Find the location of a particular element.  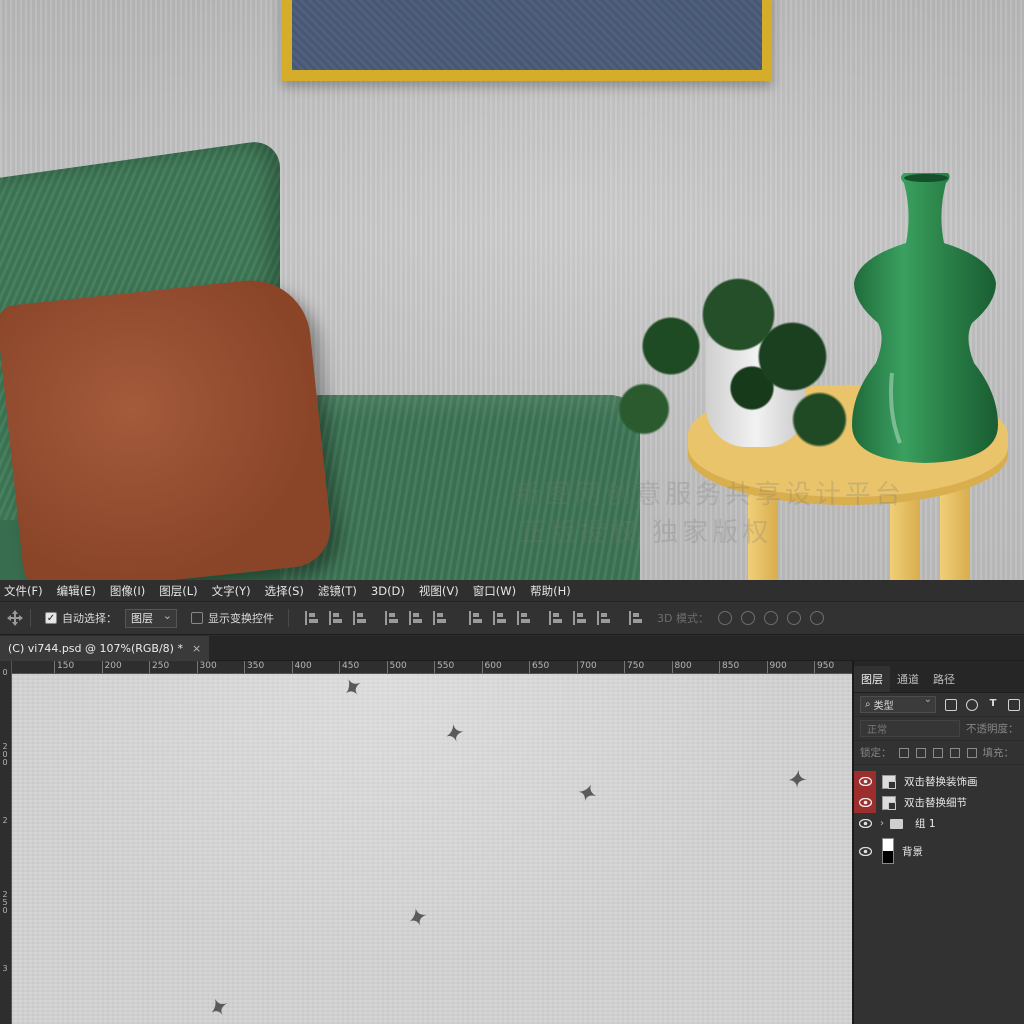

type-filter-icon: T is located at coordinates (993, 704).